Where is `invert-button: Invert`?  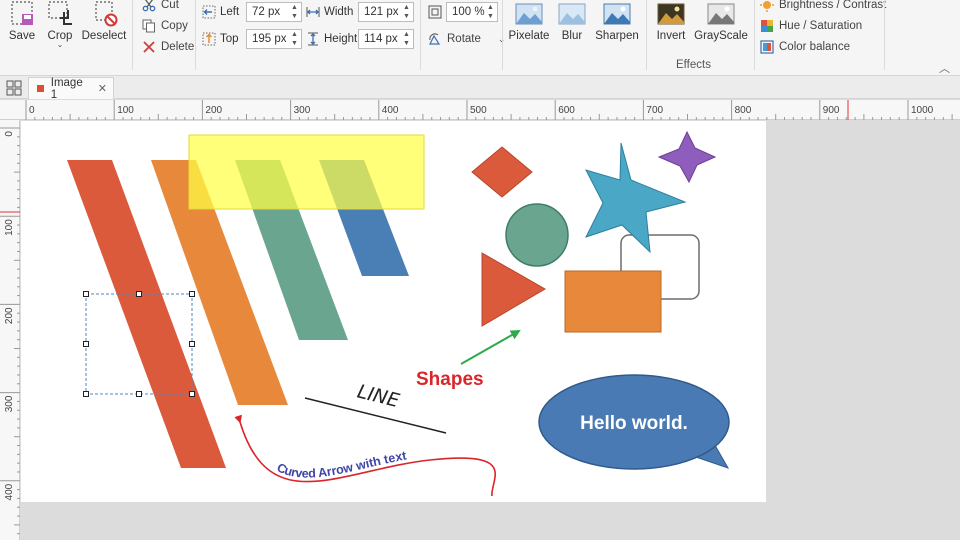
invert-button: Invert is located at coordinates (671, 24).